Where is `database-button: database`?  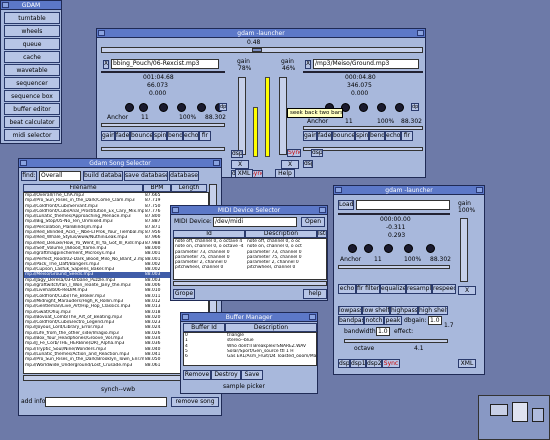
database-button: database is located at coordinates (184, 176).